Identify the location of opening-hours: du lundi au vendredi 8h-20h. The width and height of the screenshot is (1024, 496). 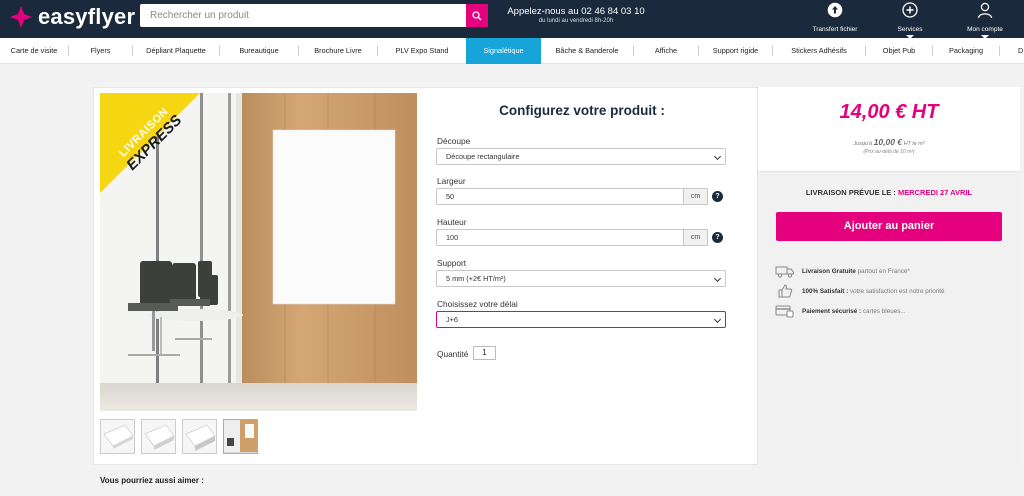
(576, 21).